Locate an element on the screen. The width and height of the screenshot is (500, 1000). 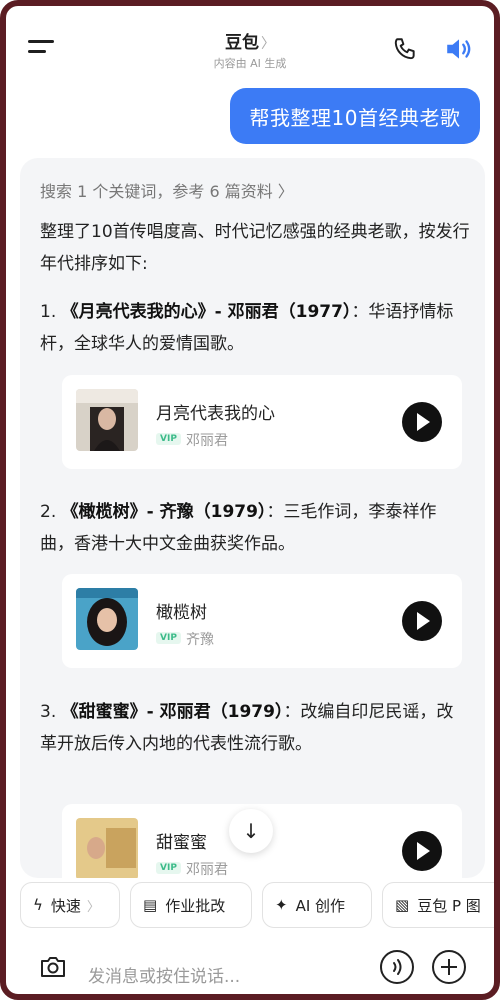
shortcut-label: 作业批改 is located at coordinates (195, 905).